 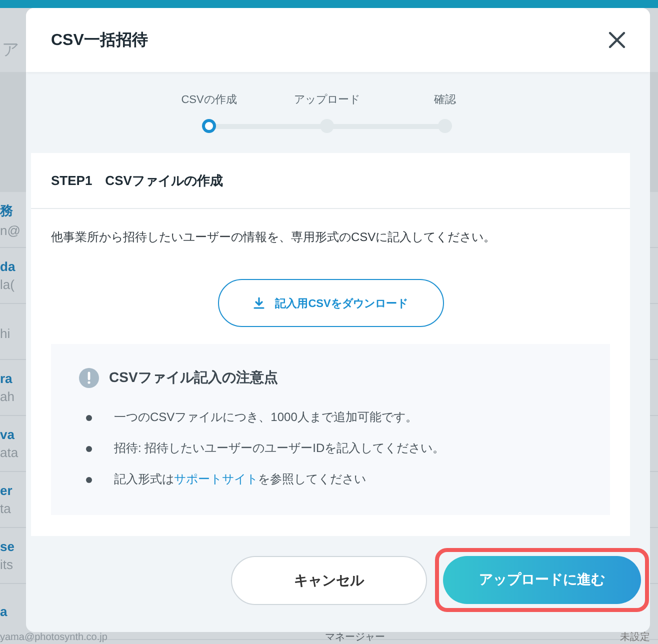 I want to click on description-text: 他事業所から招待したいユーザーの情報を、専用形式のCSVに記入してください。, so click(x=274, y=237).